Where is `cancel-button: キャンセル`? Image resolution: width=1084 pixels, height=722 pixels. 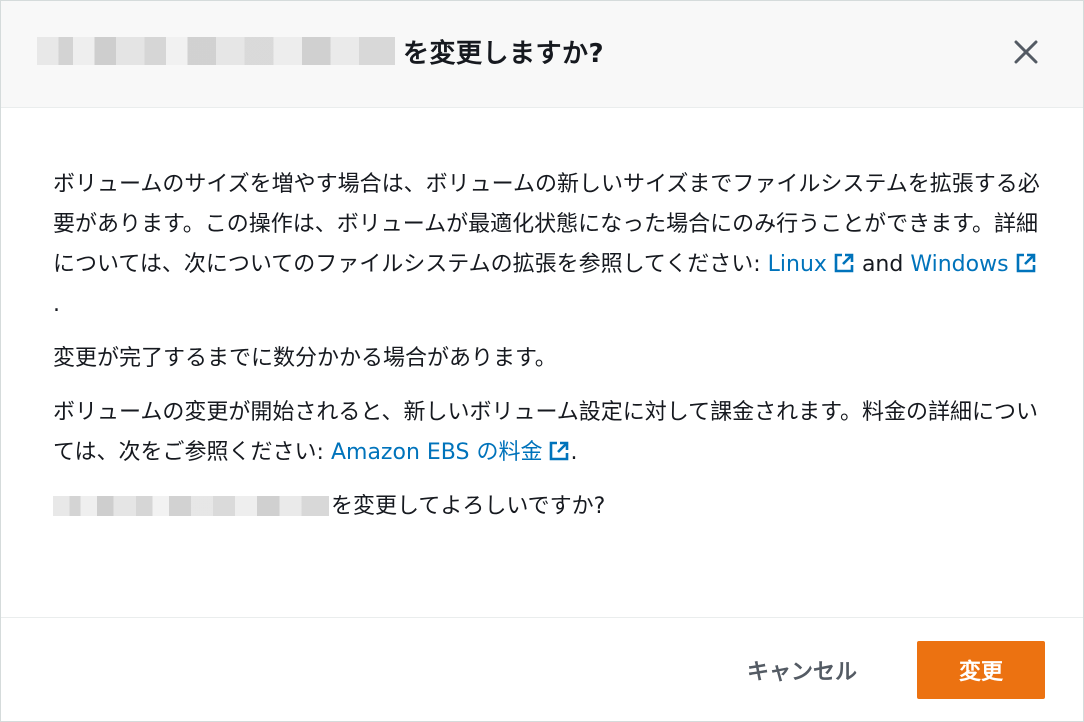 cancel-button: キャンセル is located at coordinates (802, 670).